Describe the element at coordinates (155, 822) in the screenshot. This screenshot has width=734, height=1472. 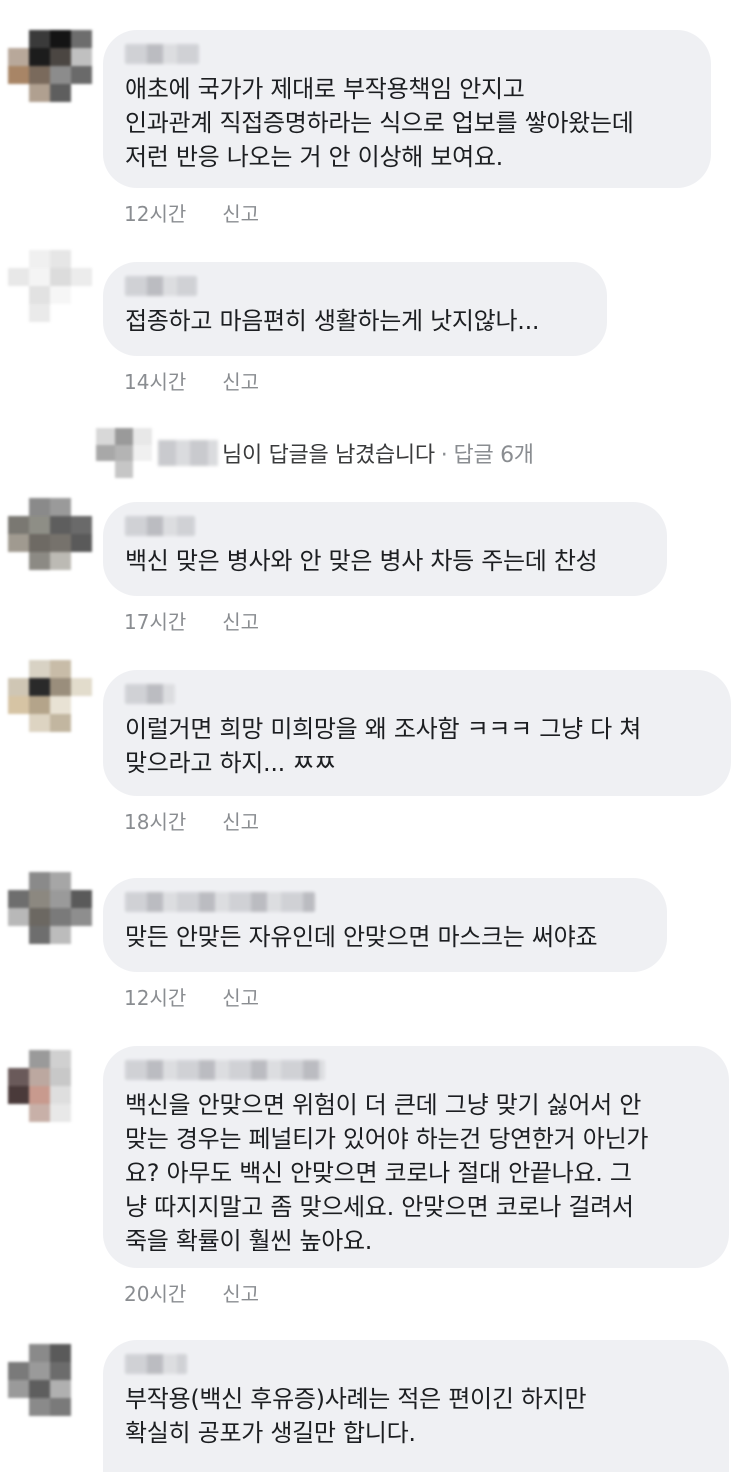
I see `comment-time: 18시간` at that location.